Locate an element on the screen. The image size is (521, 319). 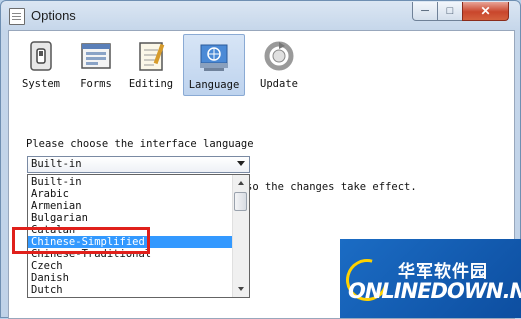
notepad-icon is located at coordinates (152, 56).